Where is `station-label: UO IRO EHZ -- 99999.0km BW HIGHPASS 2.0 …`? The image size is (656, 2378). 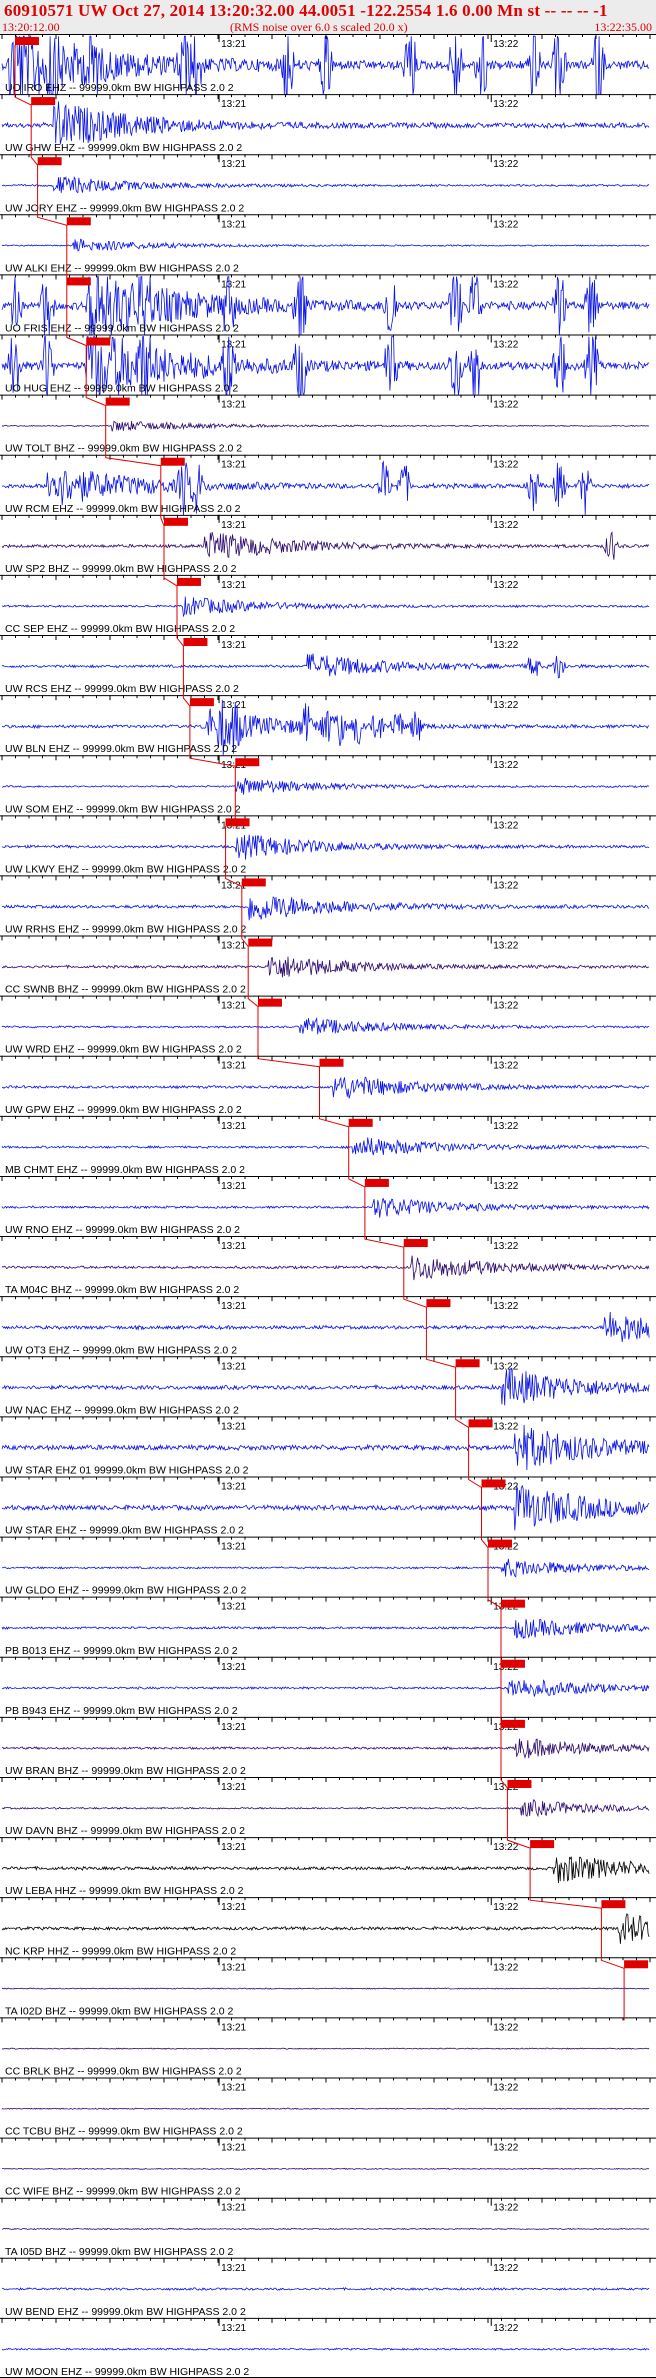
station-label: UO IRO EHZ -- 99999.0km BW HIGHPASS 2.0 … is located at coordinates (119, 88).